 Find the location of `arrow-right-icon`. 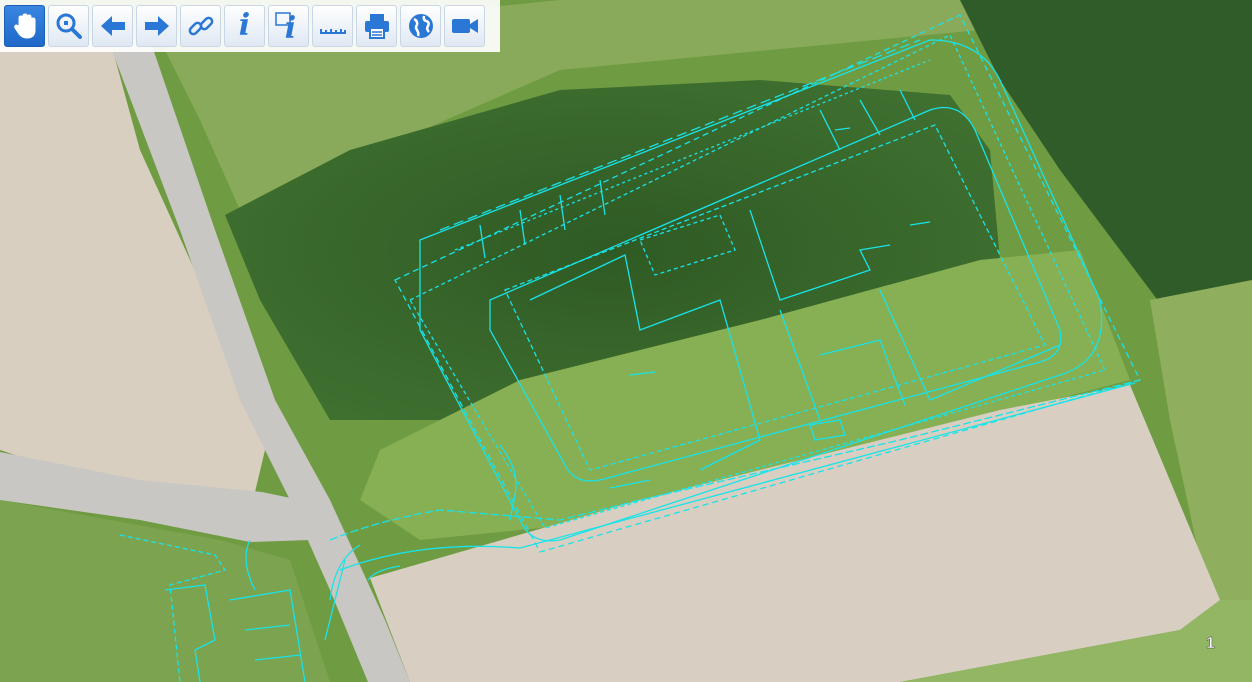

arrow-right-icon is located at coordinates (156, 26).